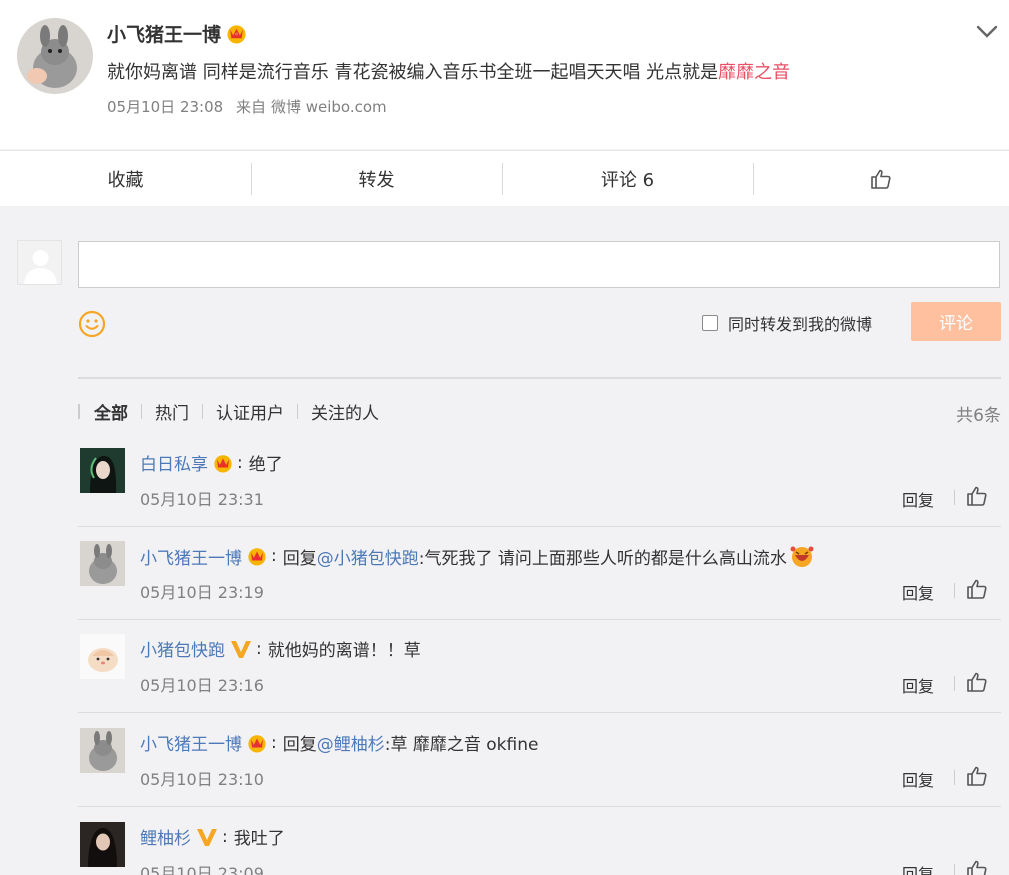  I want to click on comment-filter-tabs: 全部 热门 认证用户 关注的人, so click(228, 411).